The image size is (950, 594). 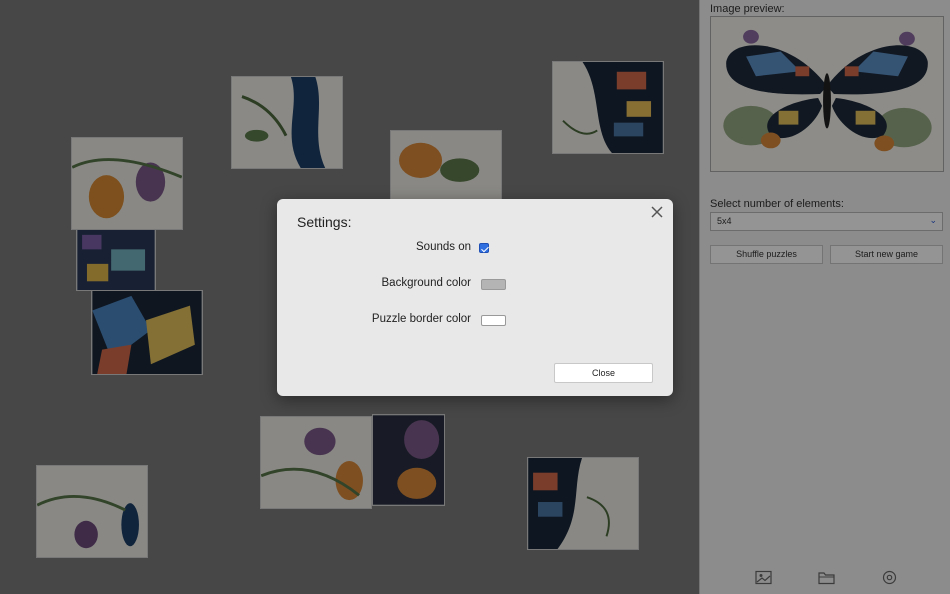 I want to click on dialog-title: Settings:, so click(x=324, y=222).